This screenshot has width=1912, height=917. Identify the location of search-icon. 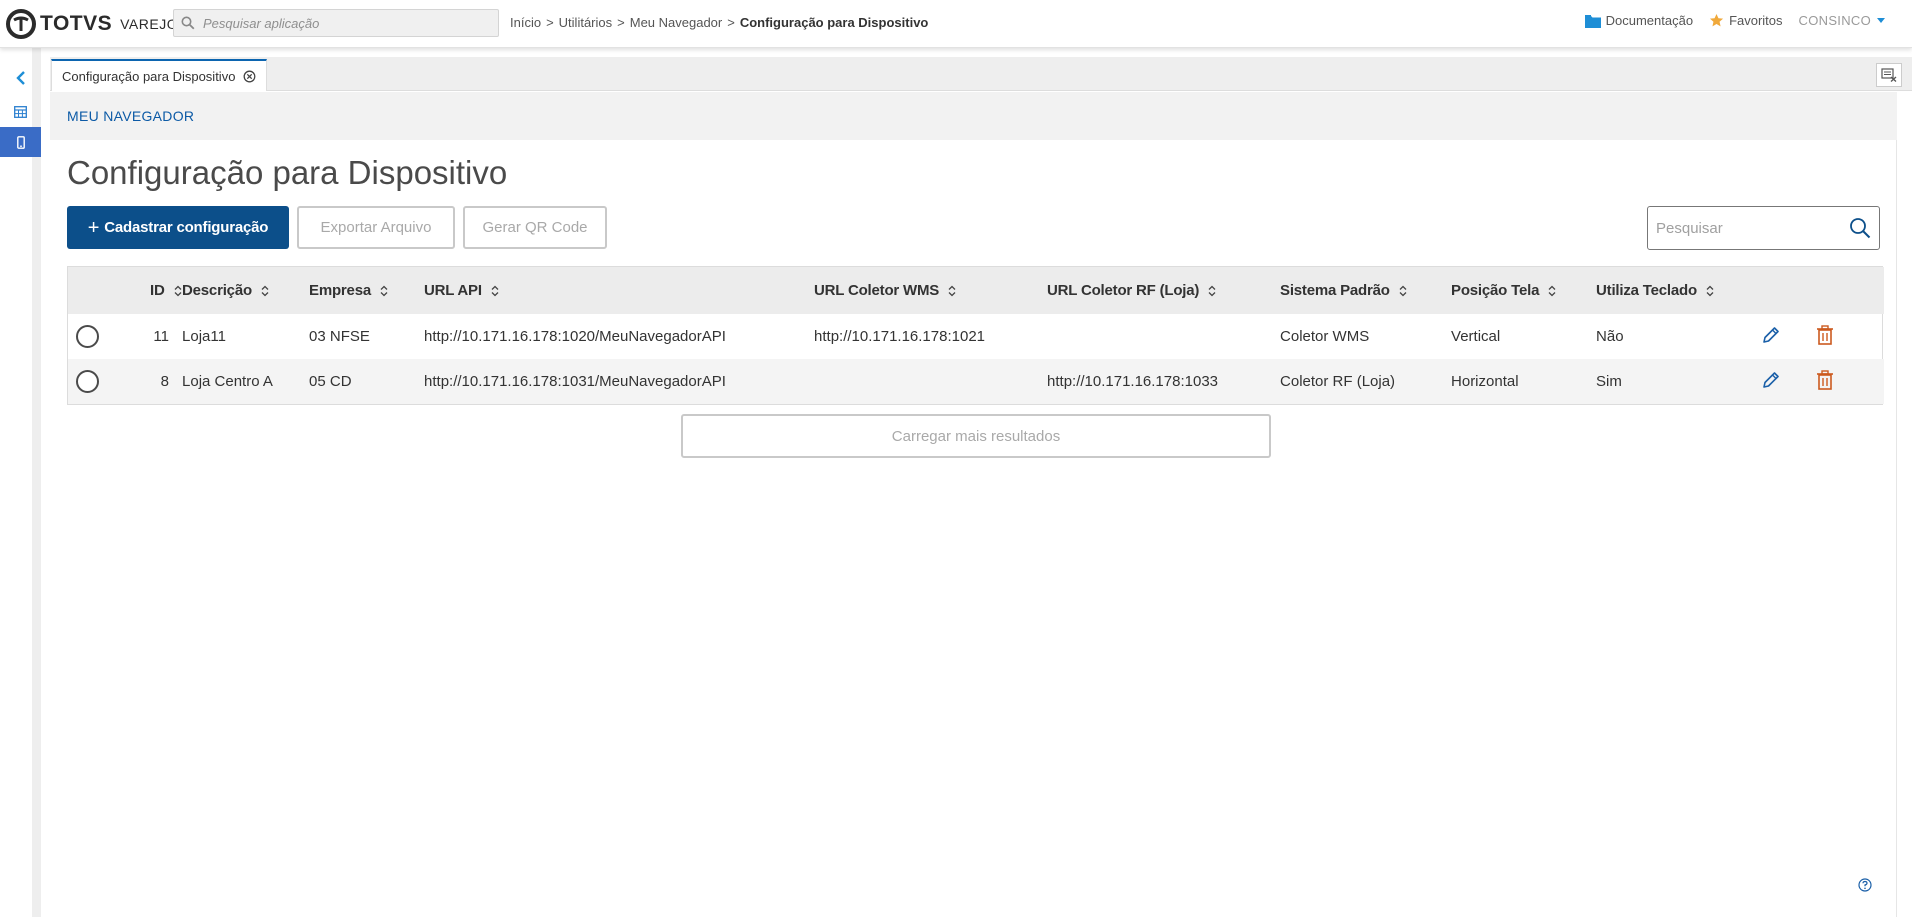
(1860, 228).